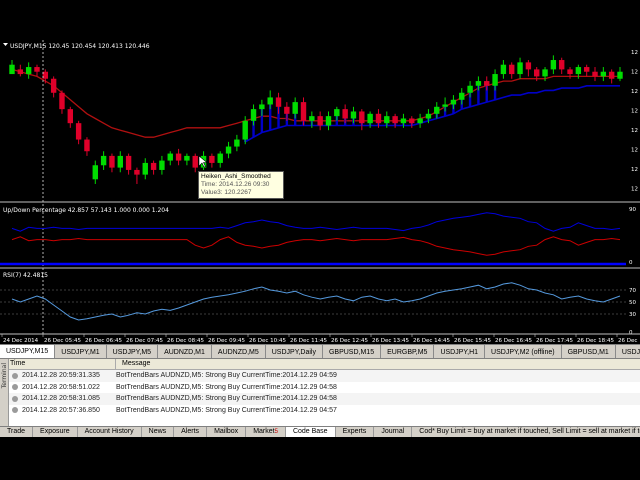 The width and height of the screenshot is (640, 480). What do you see at coordinates (294, 352) in the screenshot?
I see `chart-tab: USDJPY,Daily` at bounding box center [294, 352].